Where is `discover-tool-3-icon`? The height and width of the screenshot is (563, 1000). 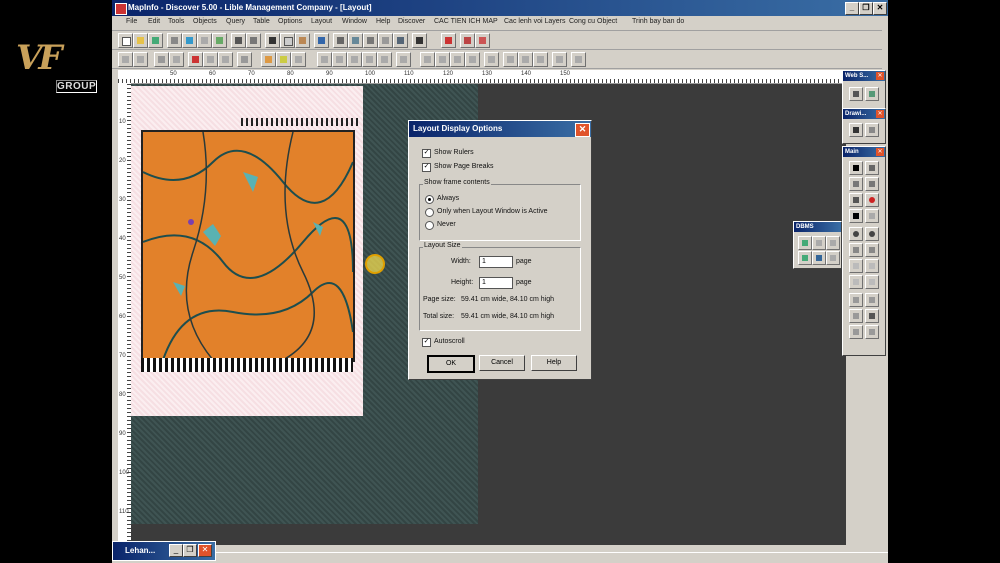
discover-tool-3-icon is located at coordinates (161, 59).